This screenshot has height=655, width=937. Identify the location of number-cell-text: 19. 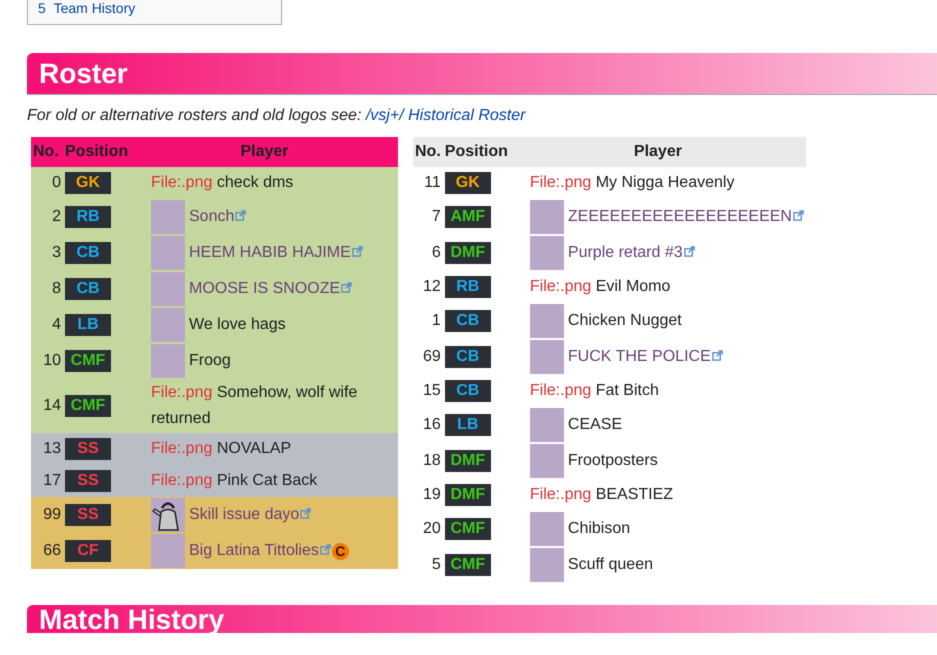
(432, 495).